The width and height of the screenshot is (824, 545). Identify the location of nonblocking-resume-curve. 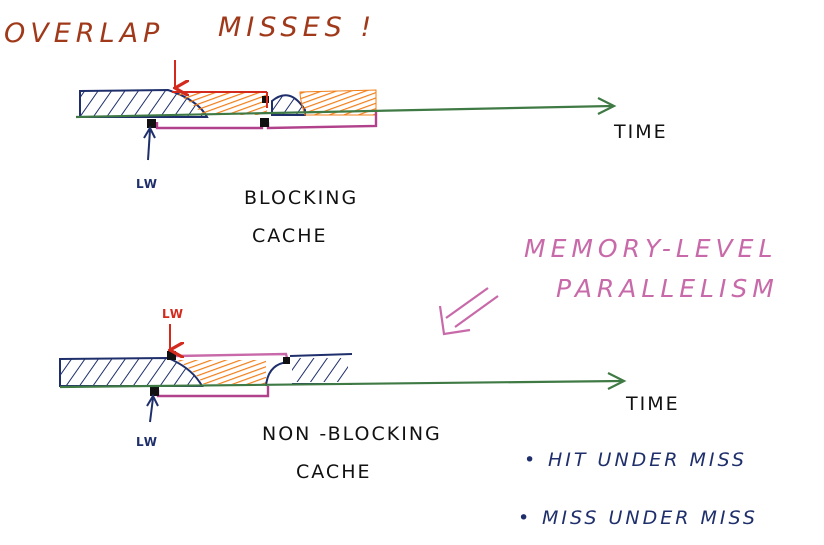
(277, 374).